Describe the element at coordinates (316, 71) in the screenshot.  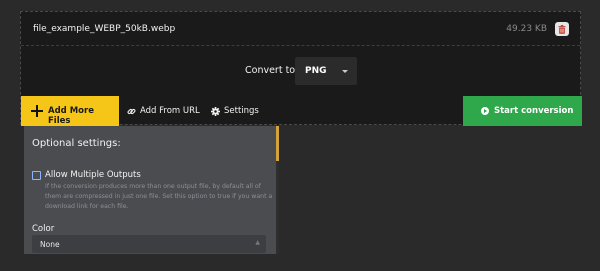
I see `format-select-value: PNG` at that location.